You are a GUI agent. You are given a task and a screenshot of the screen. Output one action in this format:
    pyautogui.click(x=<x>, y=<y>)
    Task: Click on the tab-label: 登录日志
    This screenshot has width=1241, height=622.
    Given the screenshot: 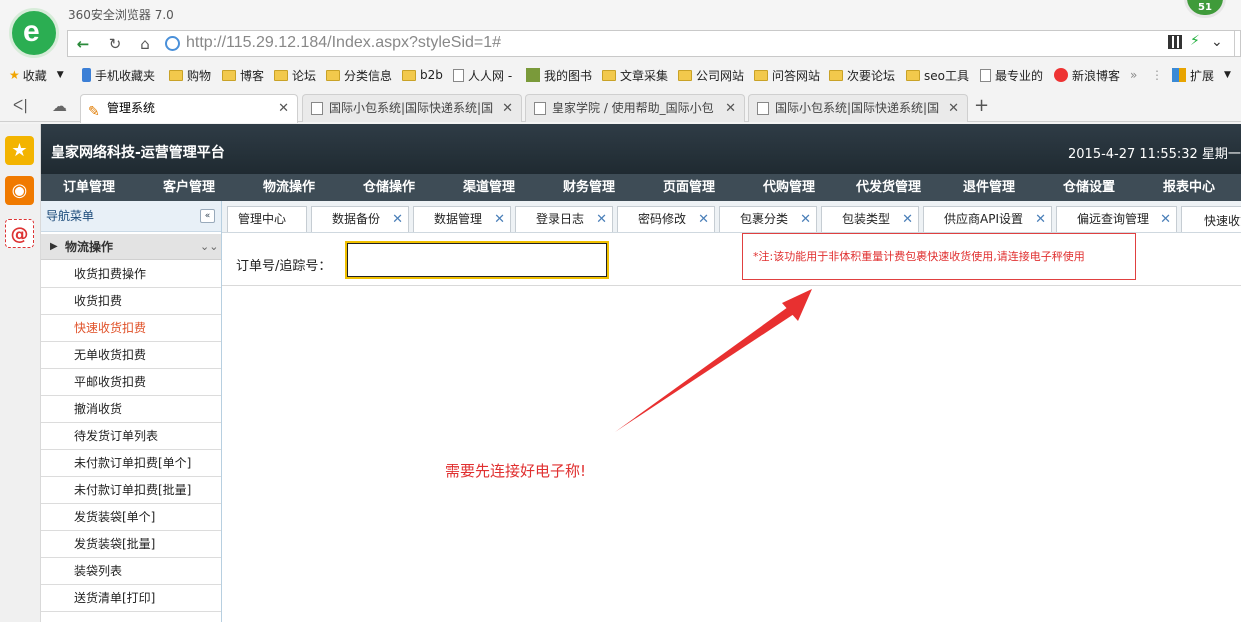 What is the action you would take?
    pyautogui.click(x=560, y=219)
    